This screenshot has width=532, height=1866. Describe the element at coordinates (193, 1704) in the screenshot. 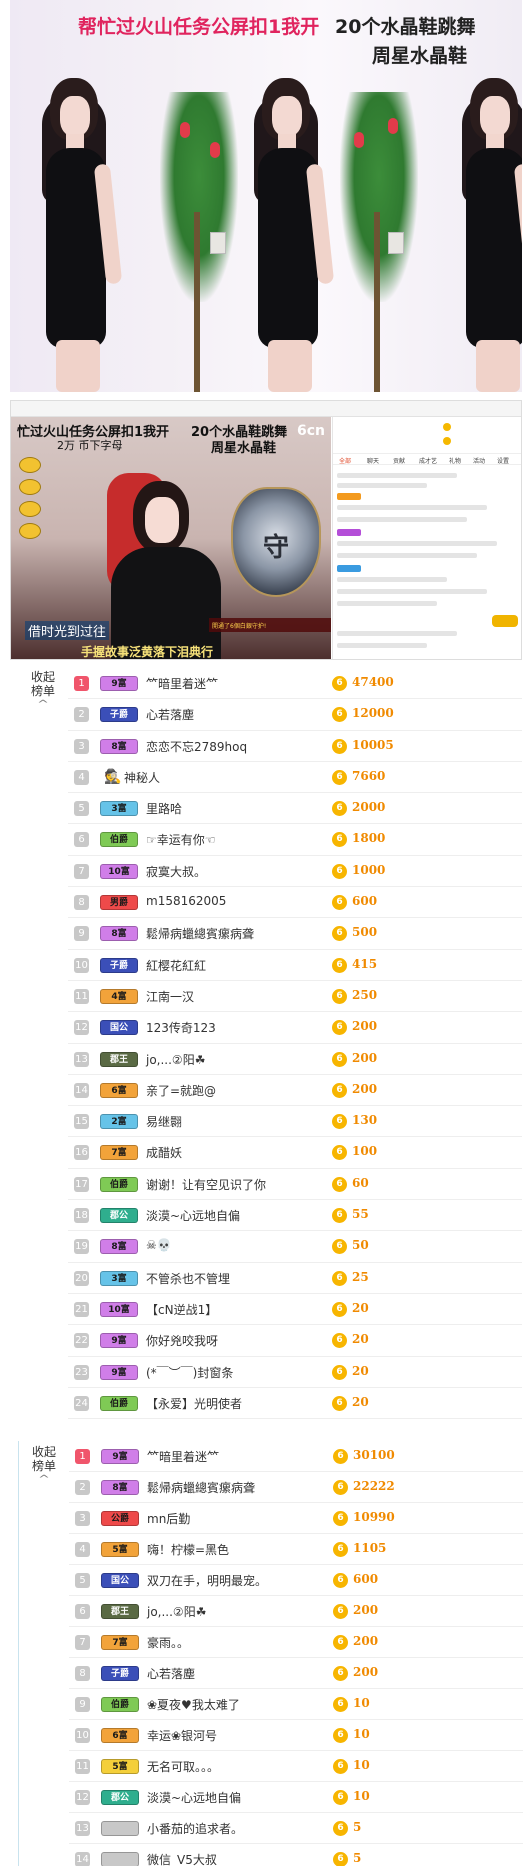

I see `user-name: ❀夏夜♥我太难了` at that location.